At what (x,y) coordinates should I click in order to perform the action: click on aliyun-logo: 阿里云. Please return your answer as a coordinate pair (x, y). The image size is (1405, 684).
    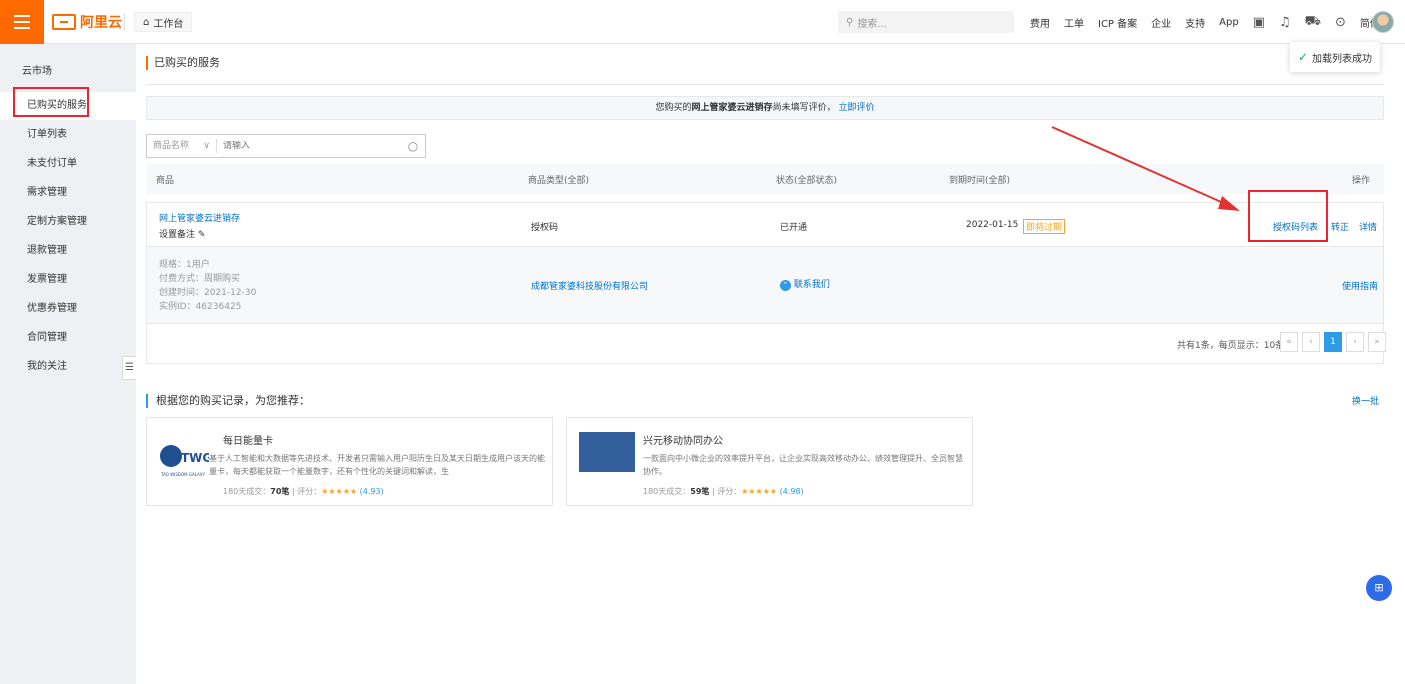
    Looking at the image, I should click on (87, 22).